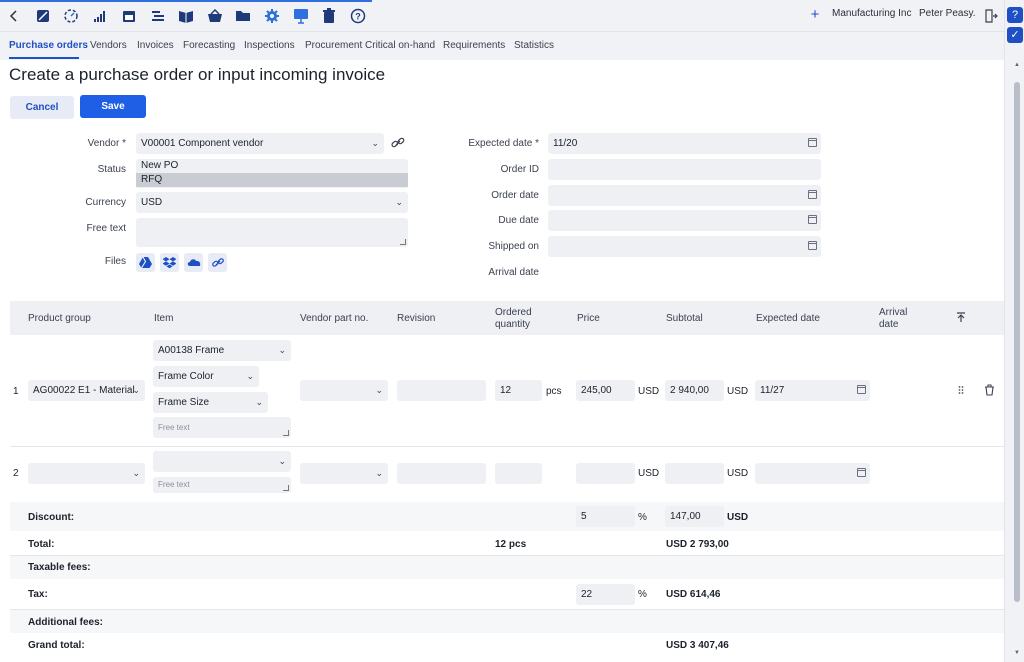 This screenshot has width=1024, height=662. What do you see at coordinates (222, 485) in the screenshot?
I see `row-2-free-text-area: Free text` at bounding box center [222, 485].